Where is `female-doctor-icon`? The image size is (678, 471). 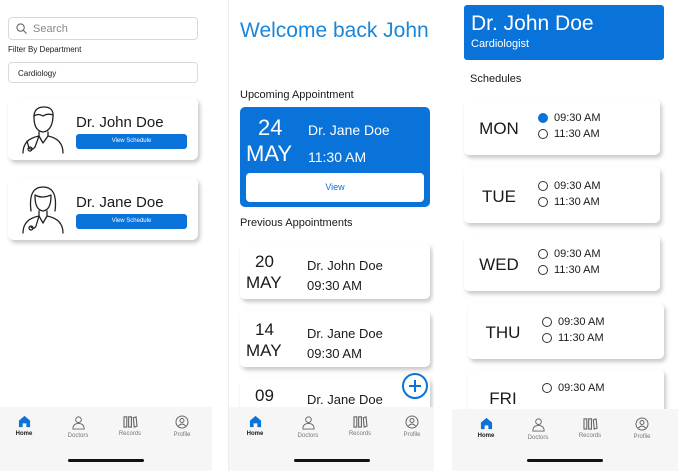 female-doctor-icon is located at coordinates (43, 210).